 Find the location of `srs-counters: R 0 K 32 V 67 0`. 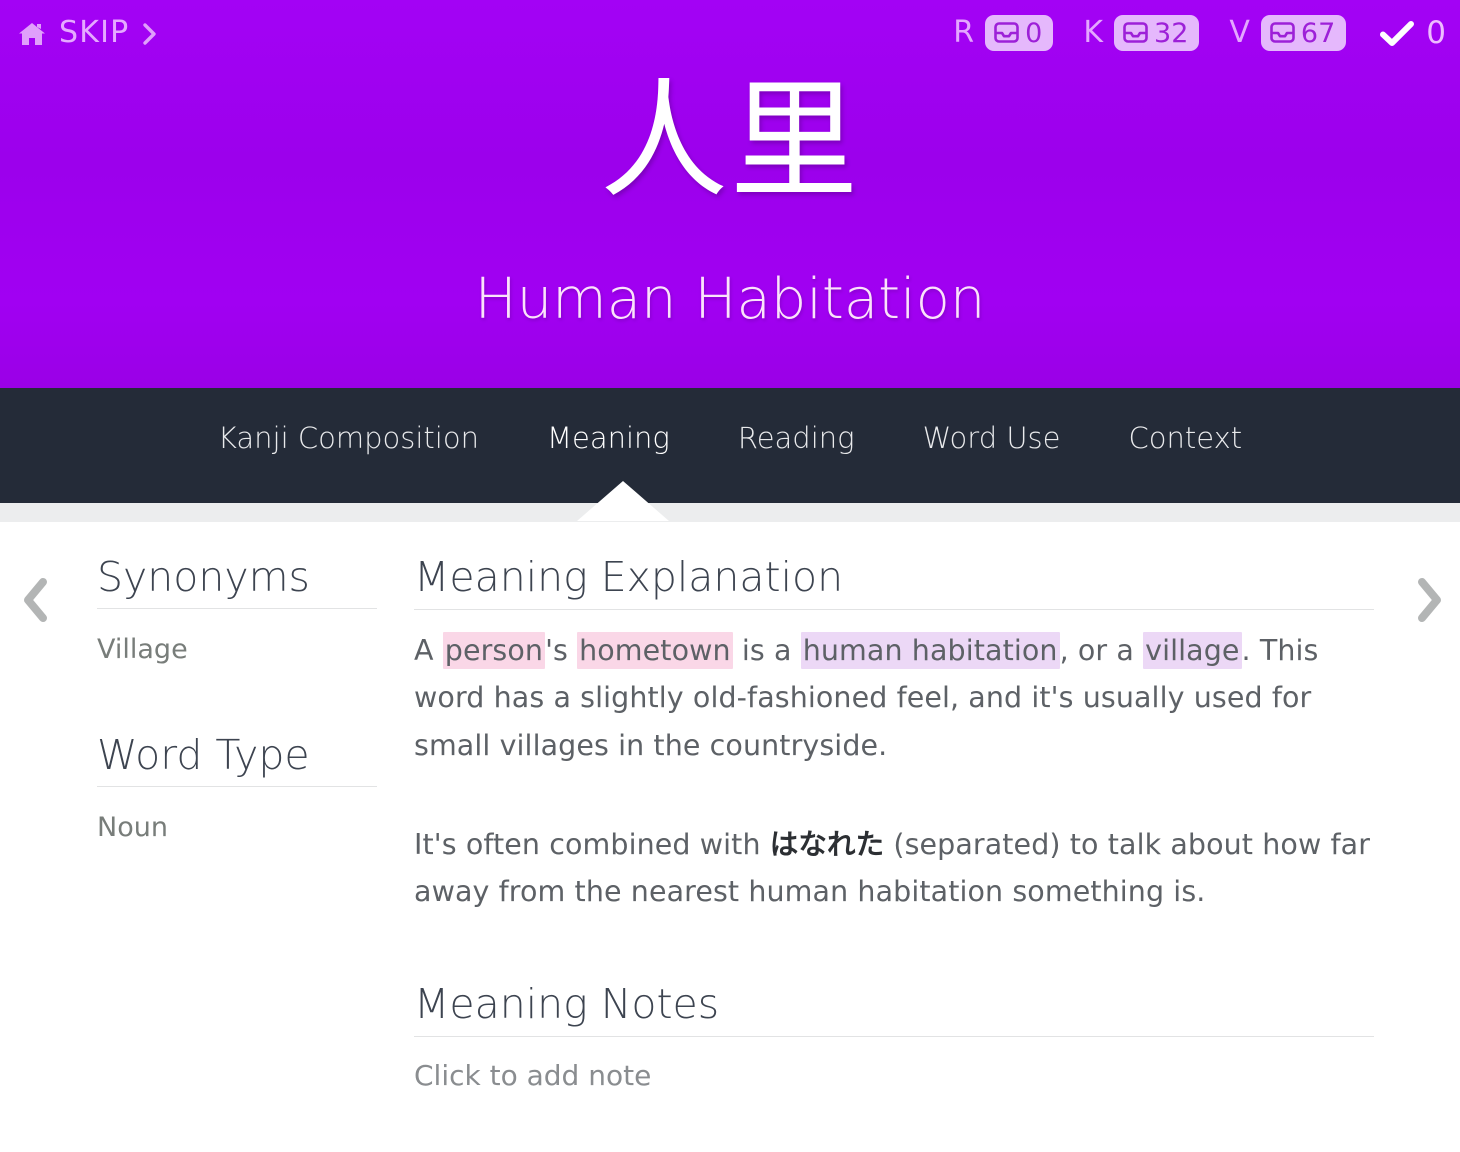

srs-counters: R 0 K 32 V 67 0 is located at coordinates (1184, 33).